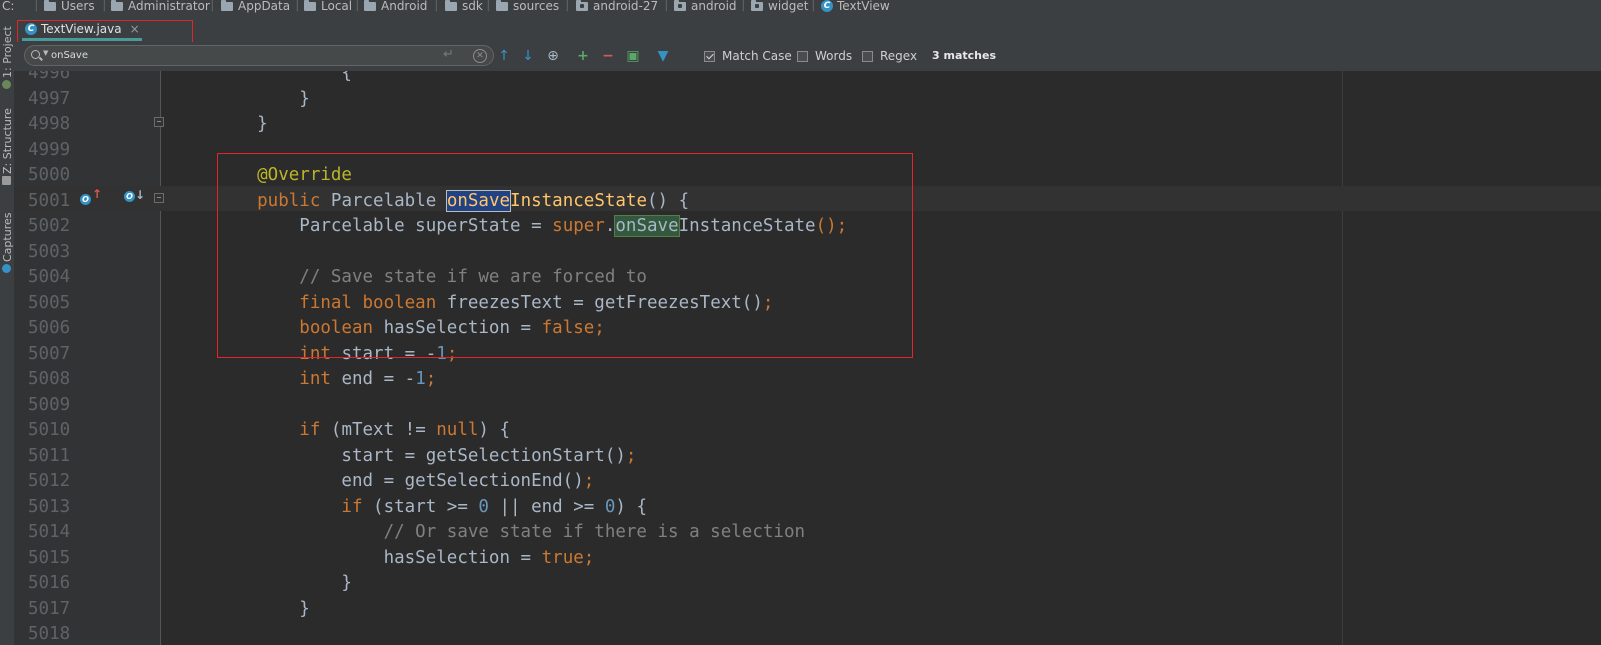  What do you see at coordinates (807, 430) in the screenshot?
I see `code-line: 5010 if (mText != null) {` at bounding box center [807, 430].